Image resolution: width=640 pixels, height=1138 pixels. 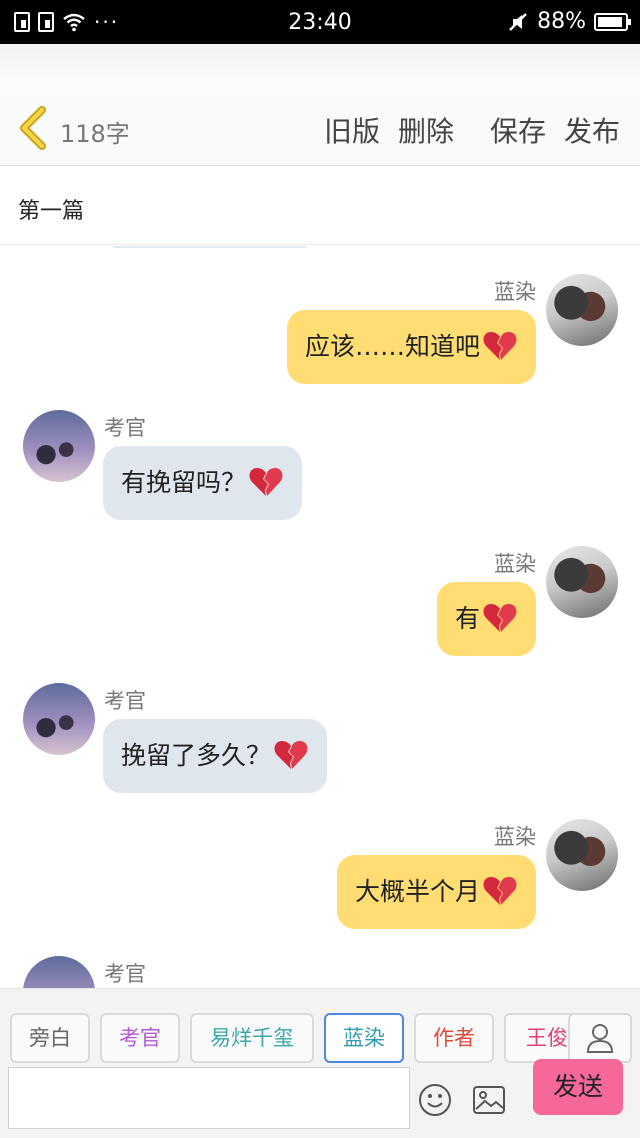 I want to click on word-count: 118字, so click(x=95, y=134).